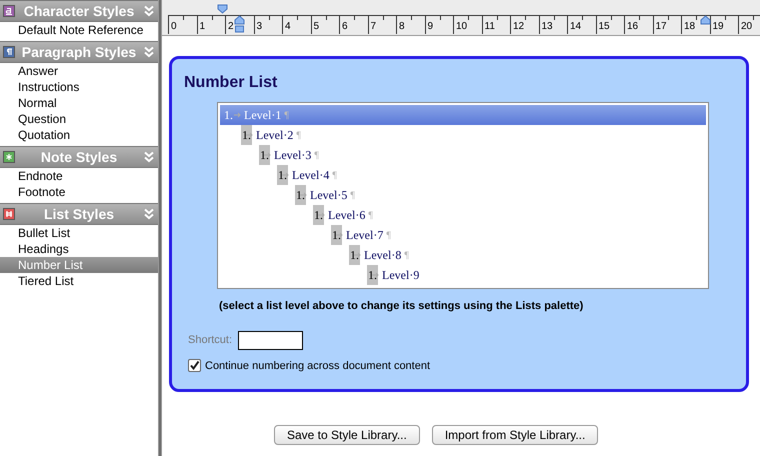 Image resolution: width=760 pixels, height=456 pixels. I want to click on ruler-number: 5, so click(317, 27).